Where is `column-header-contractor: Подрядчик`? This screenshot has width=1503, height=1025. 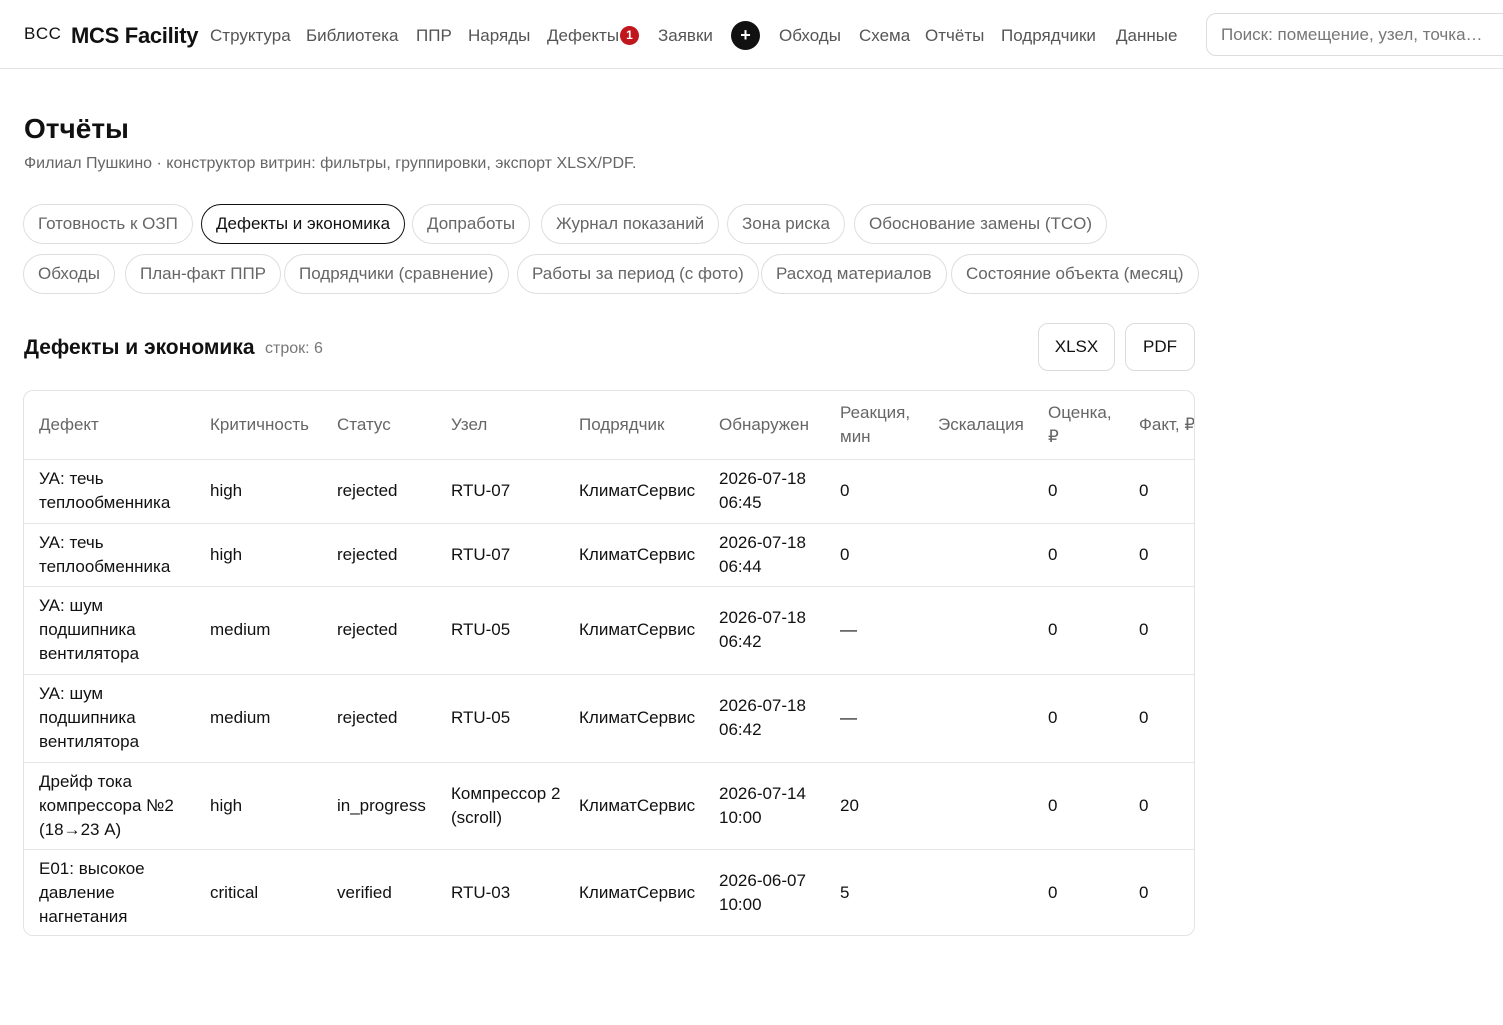 column-header-contractor: Подрядчик is located at coordinates (634, 425).